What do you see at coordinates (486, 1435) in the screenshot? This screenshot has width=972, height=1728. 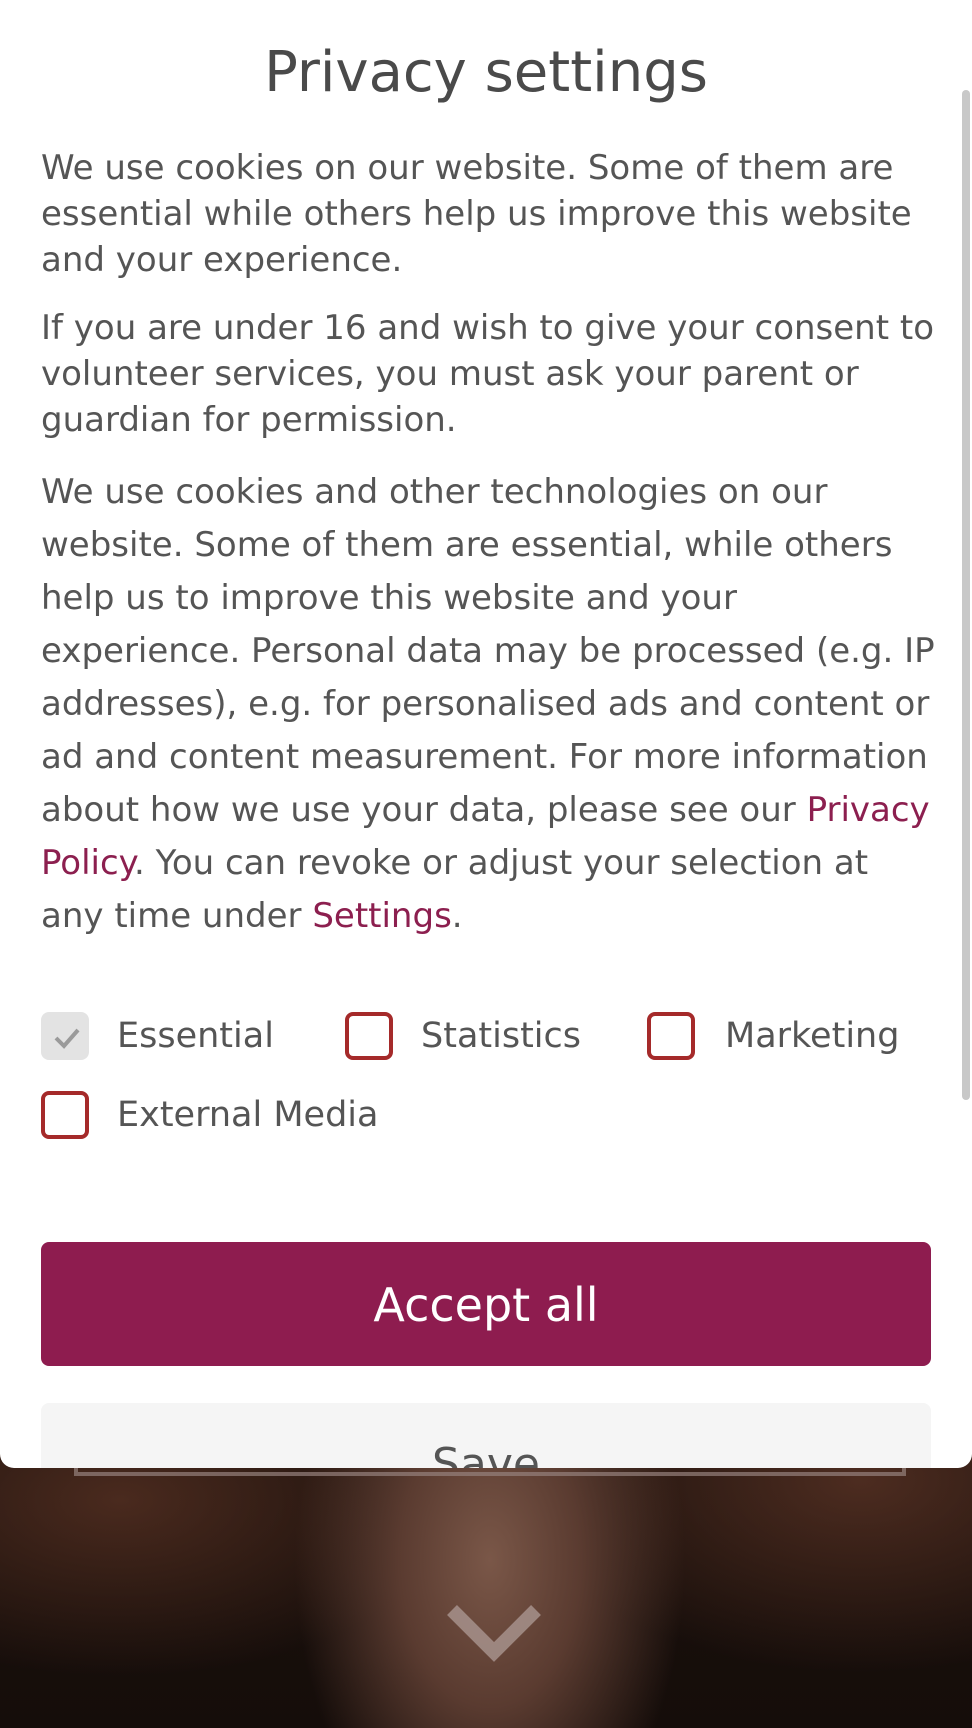 I see `save-button: Save` at bounding box center [486, 1435].